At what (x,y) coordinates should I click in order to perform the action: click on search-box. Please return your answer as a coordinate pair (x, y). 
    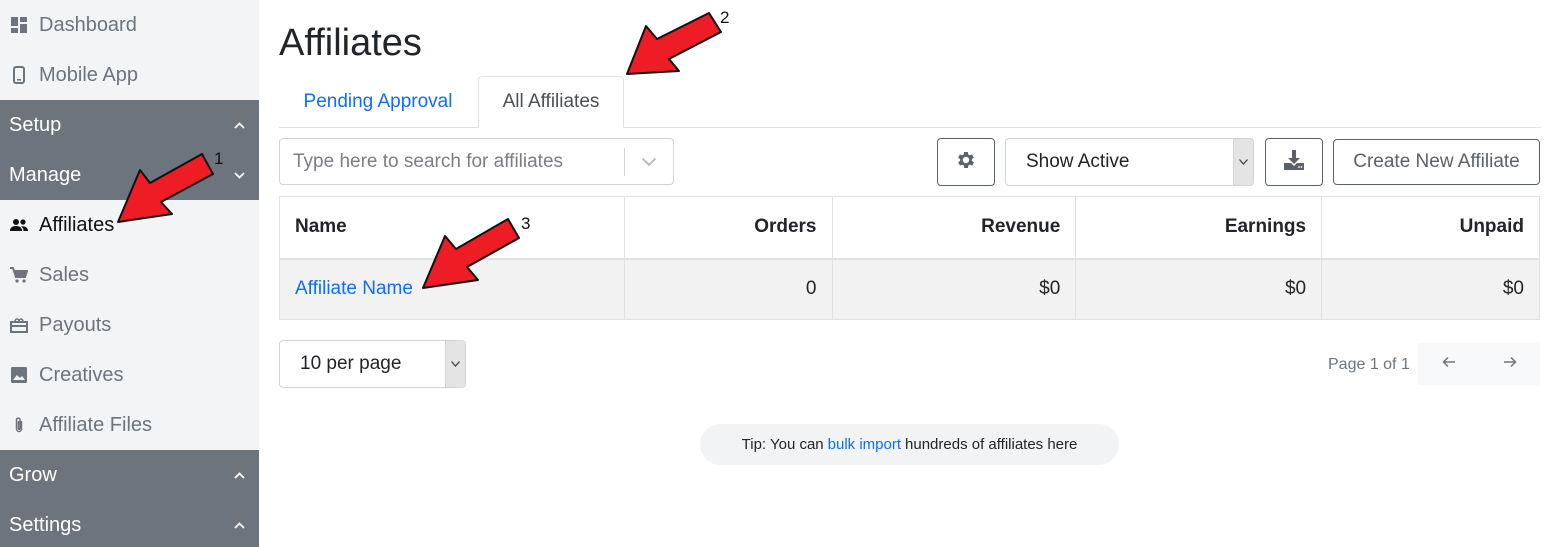
    Looking at the image, I should click on (476, 161).